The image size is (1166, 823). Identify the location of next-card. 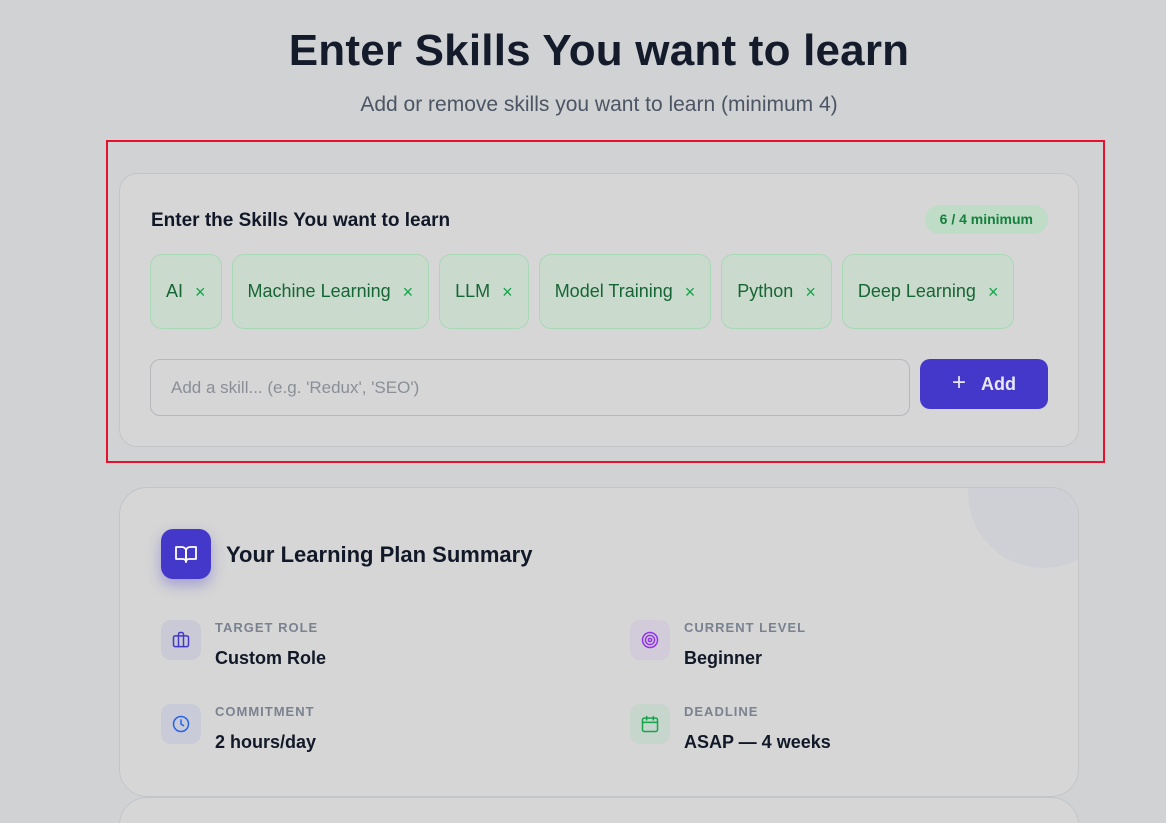
(599, 810).